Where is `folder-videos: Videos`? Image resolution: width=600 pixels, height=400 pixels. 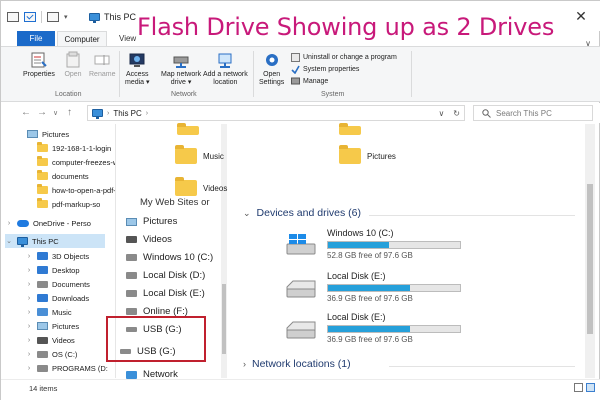 folder-videos: Videos is located at coordinates (201, 186).